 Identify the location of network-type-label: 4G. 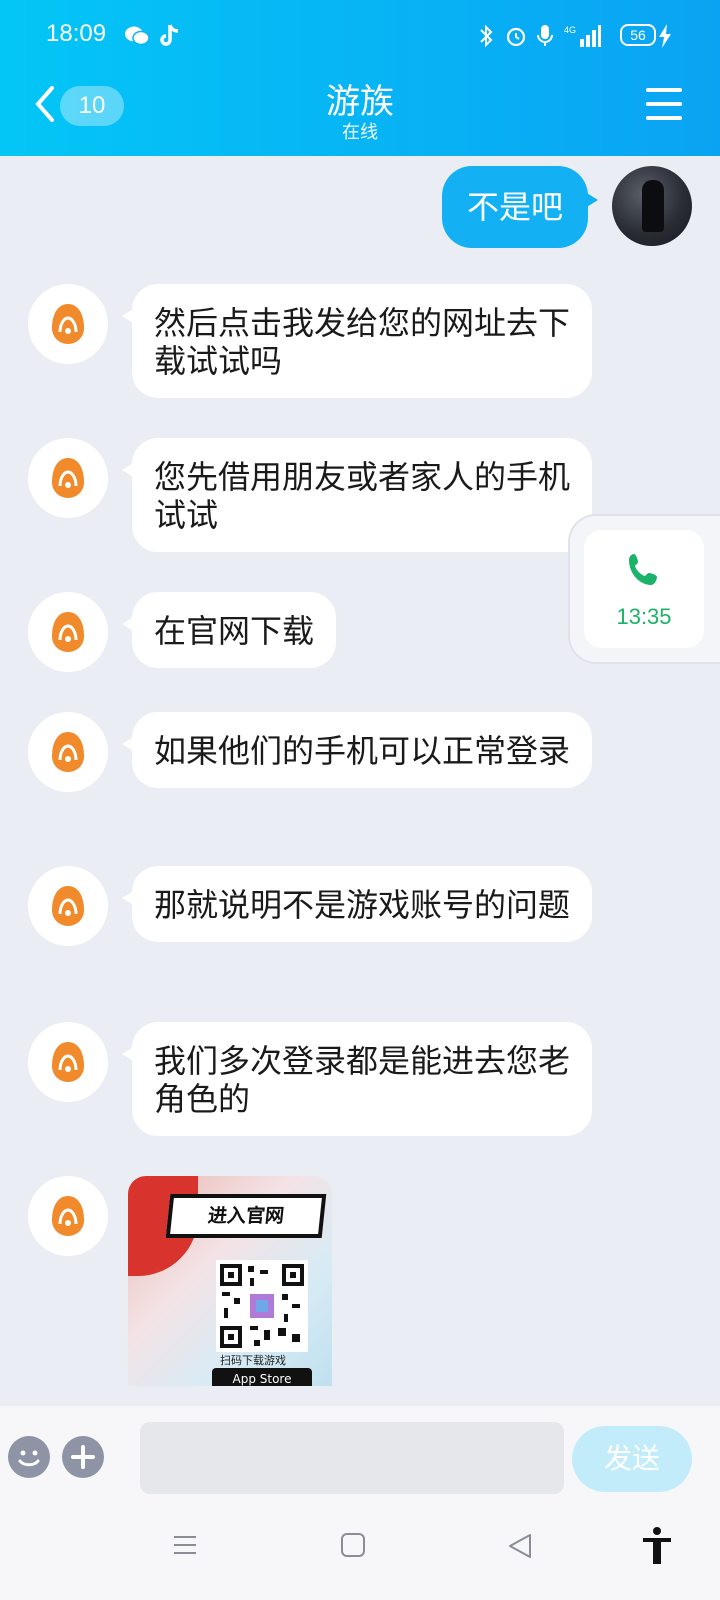
(570, 30).